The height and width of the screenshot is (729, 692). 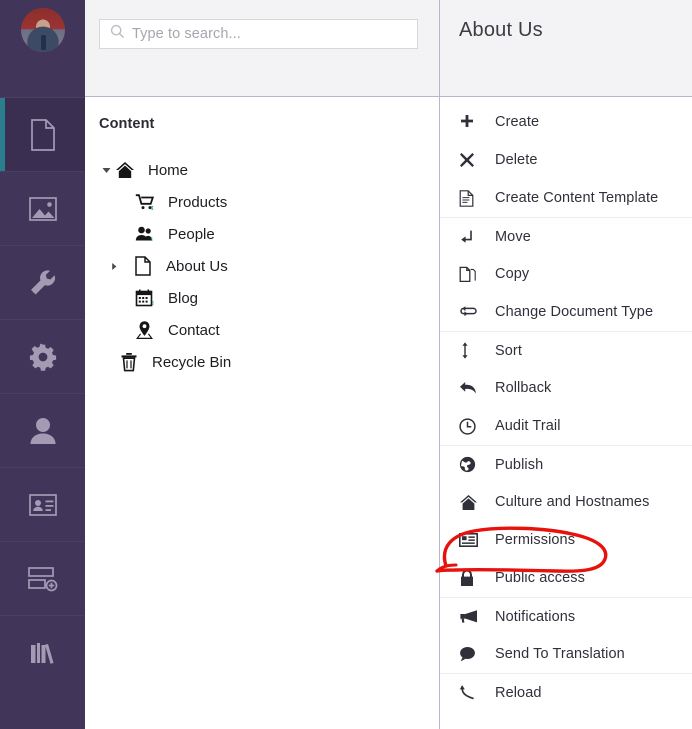 What do you see at coordinates (513, 236) in the screenshot?
I see `action-label: Move` at bounding box center [513, 236].